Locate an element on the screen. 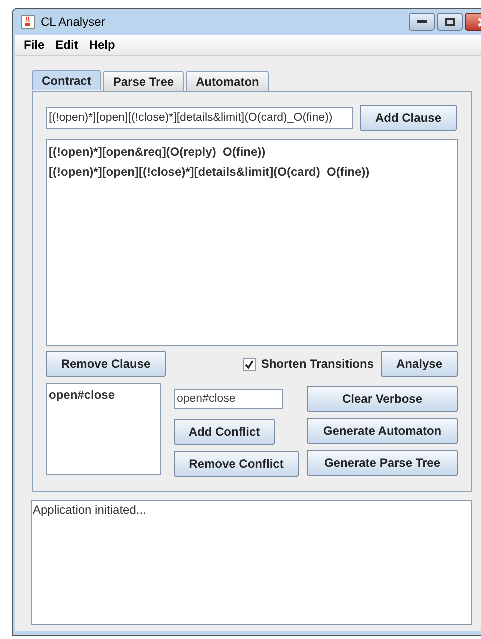 Image resolution: width=481 pixels, height=639 pixels. action-button: Clear Verbose is located at coordinates (382, 399).